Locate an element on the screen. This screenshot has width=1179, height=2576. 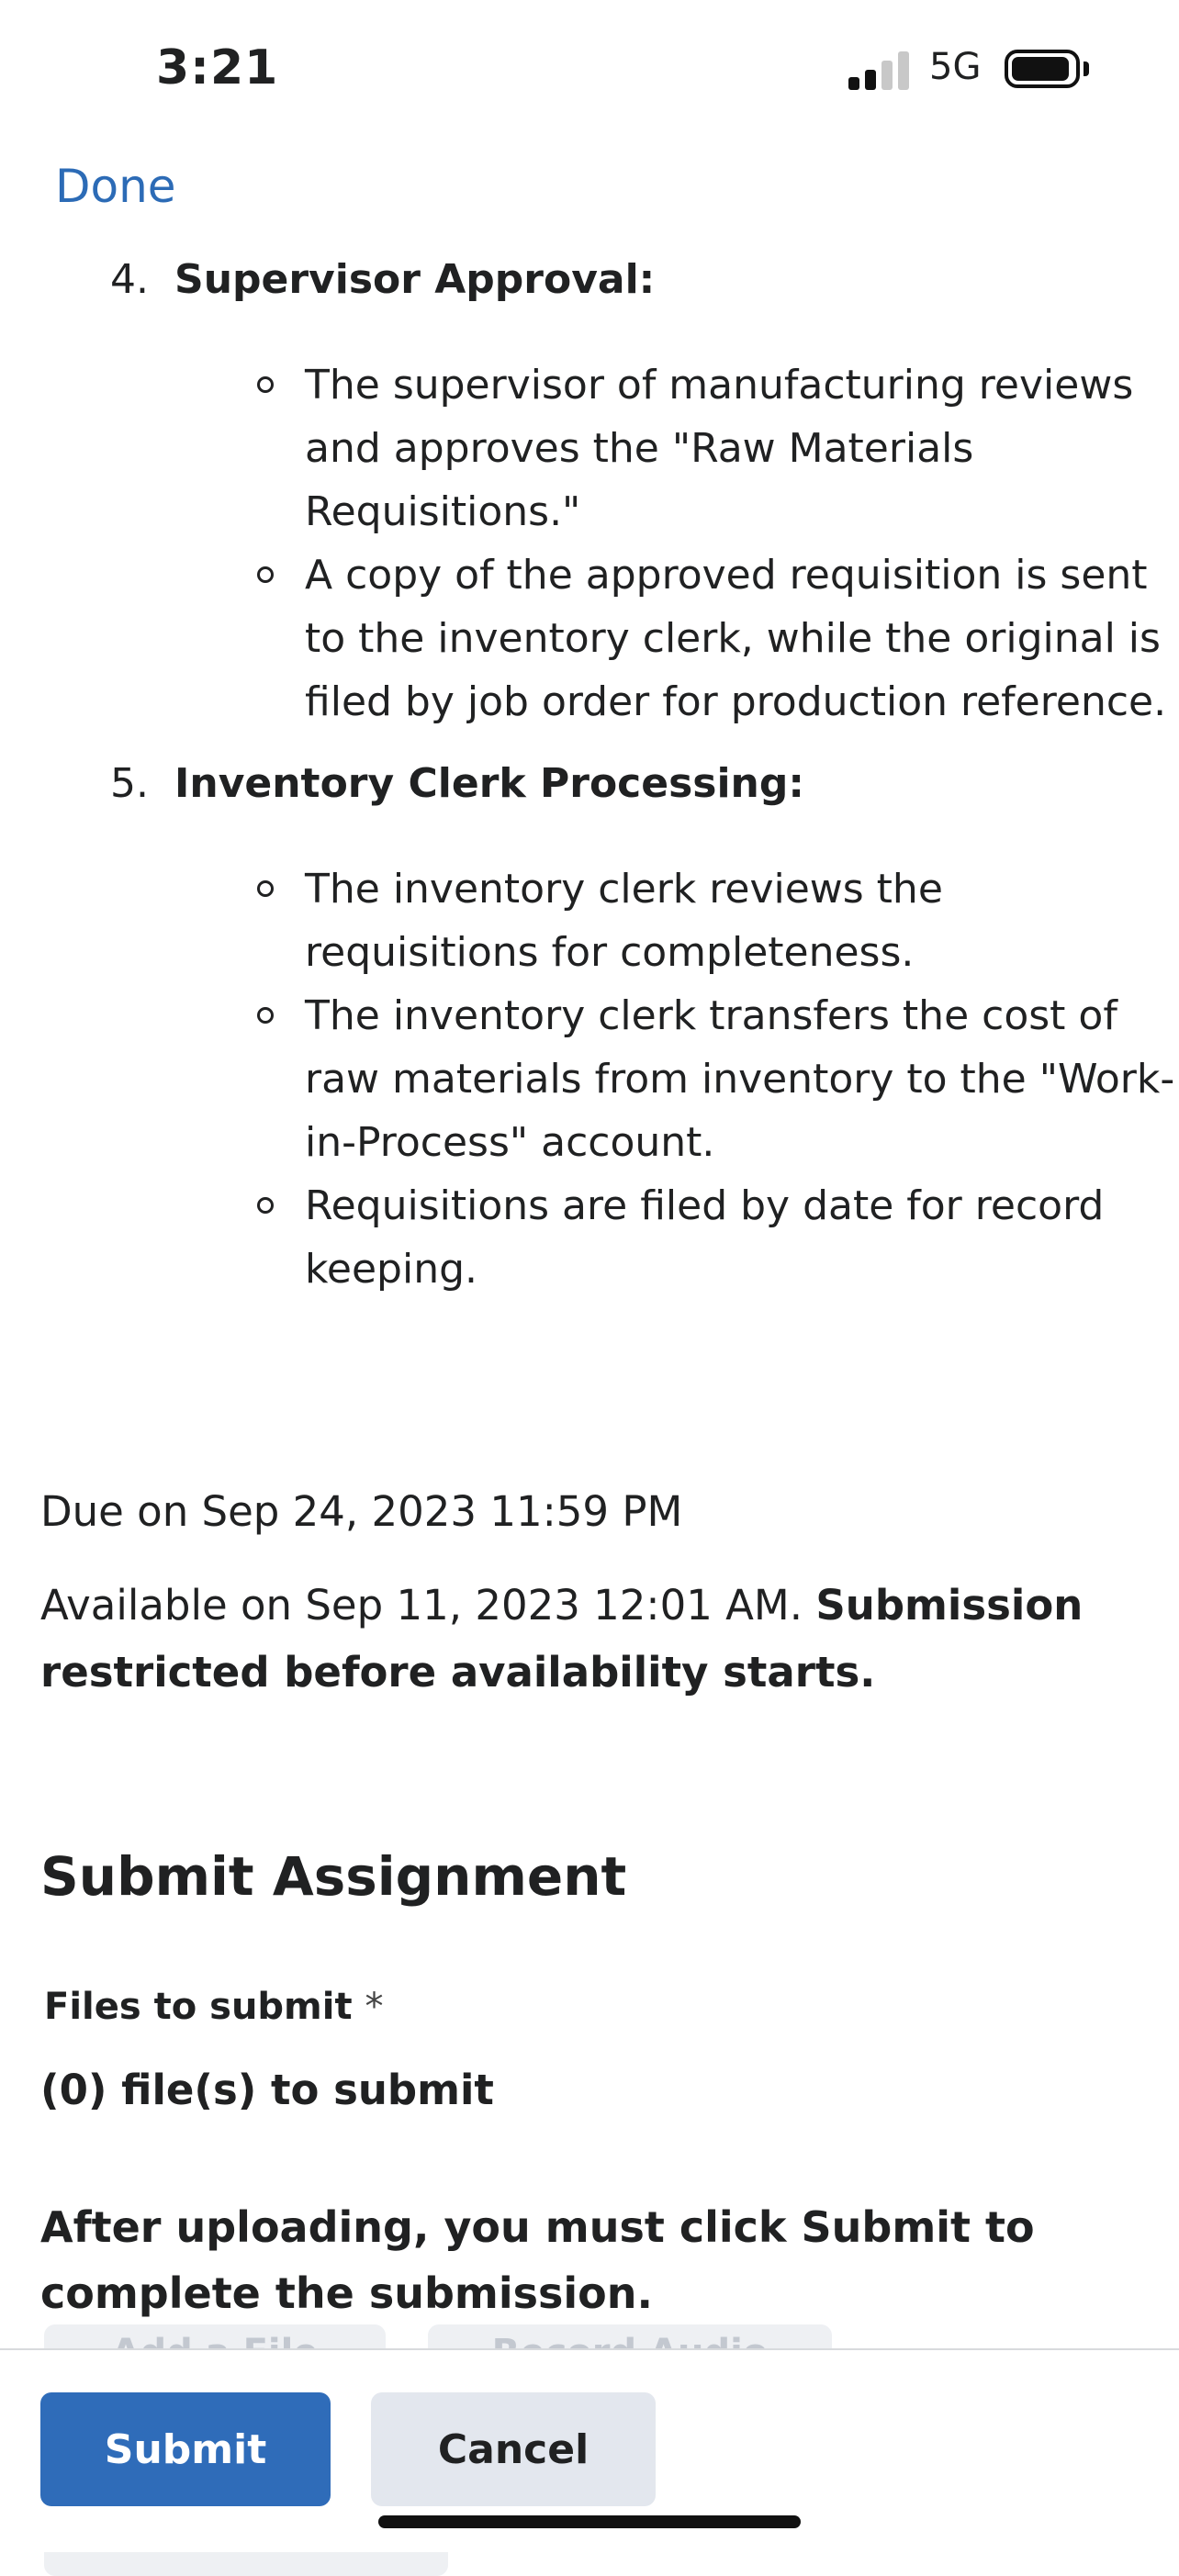
cancel-button: Cancel is located at coordinates (513, 2449).